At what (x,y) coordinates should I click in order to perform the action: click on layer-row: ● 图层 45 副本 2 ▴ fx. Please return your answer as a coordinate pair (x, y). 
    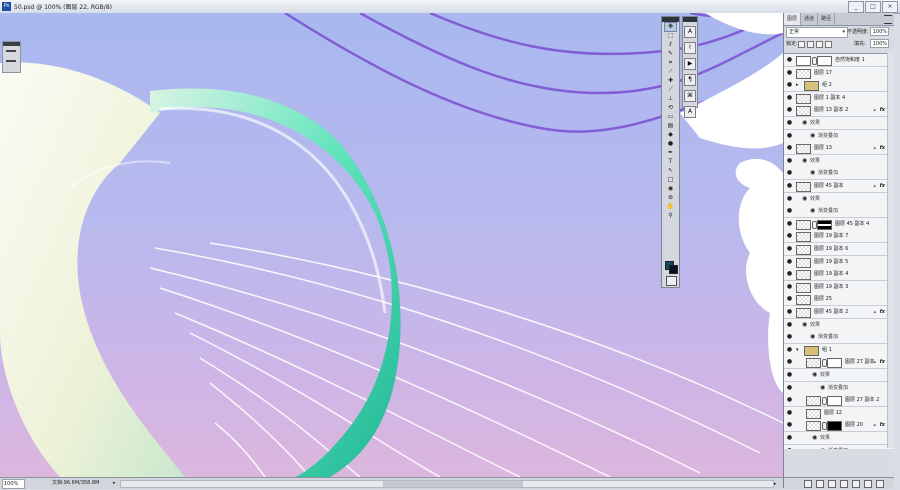
    Looking at the image, I should click on (836, 312).